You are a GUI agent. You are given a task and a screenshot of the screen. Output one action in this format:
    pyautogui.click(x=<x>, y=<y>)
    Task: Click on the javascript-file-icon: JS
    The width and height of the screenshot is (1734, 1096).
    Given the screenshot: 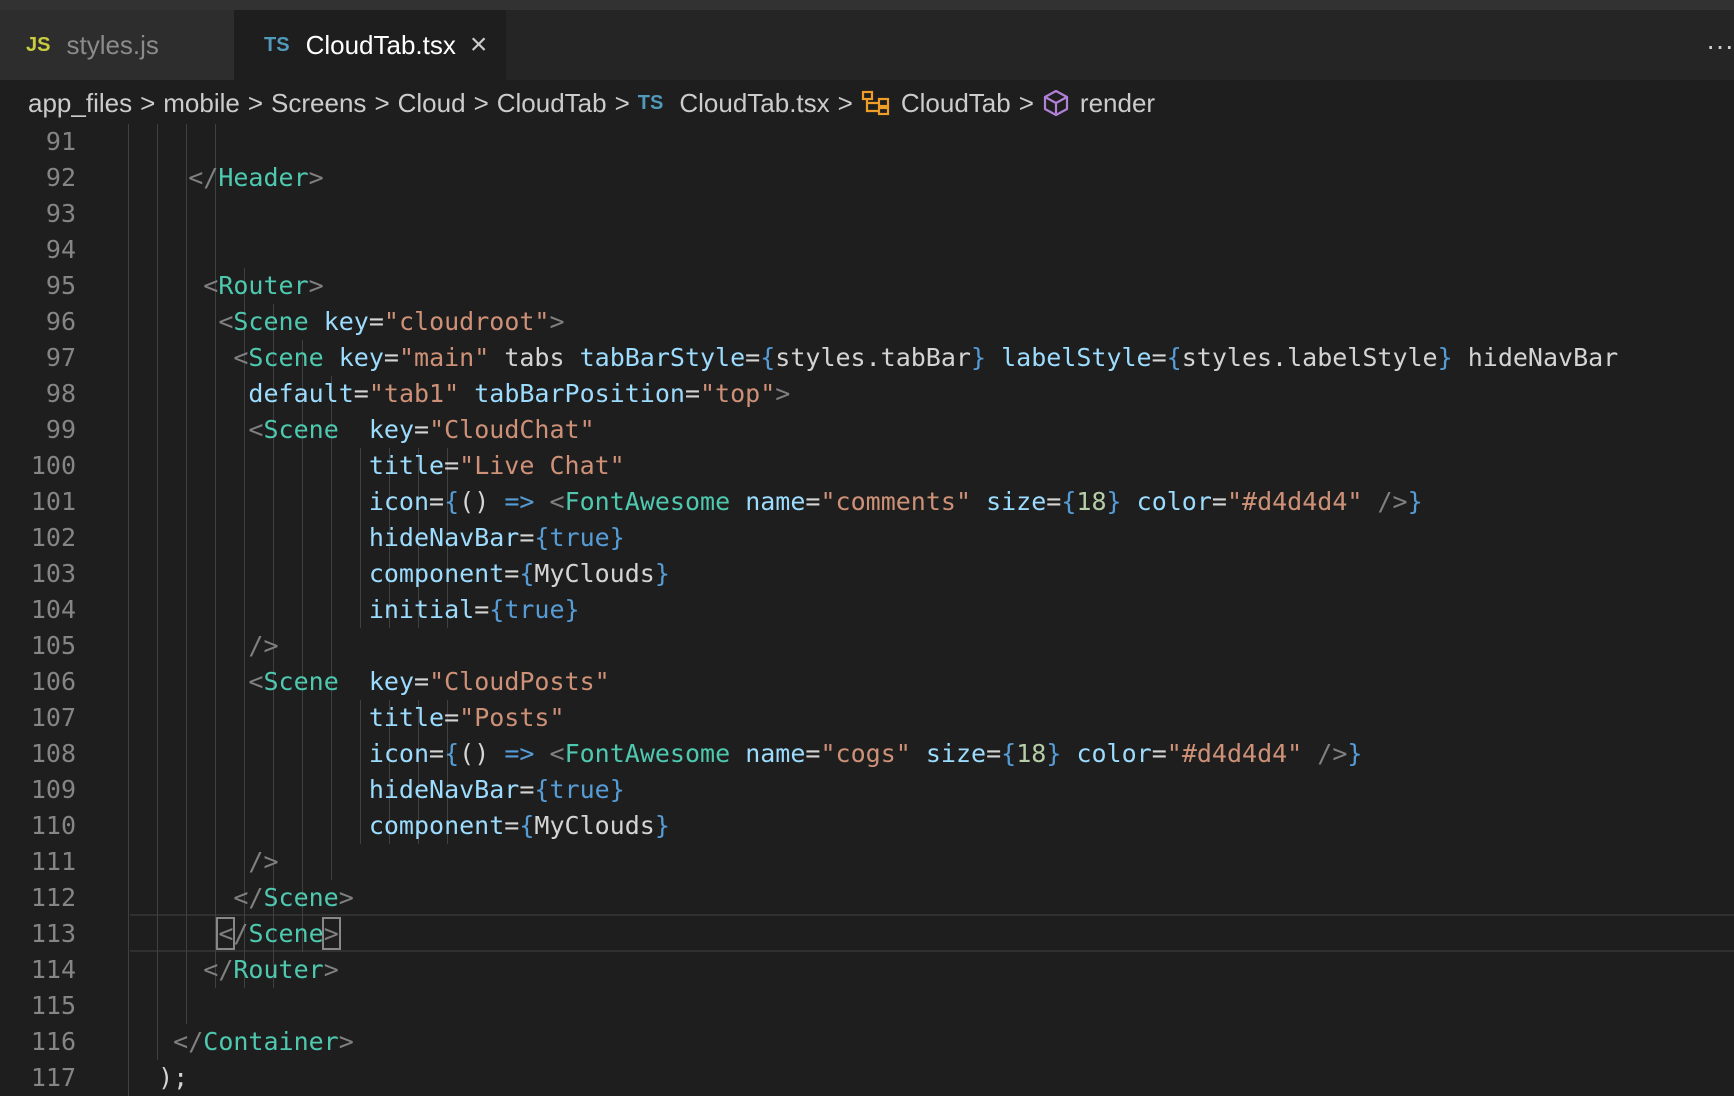 What is the action you would take?
    pyautogui.click(x=38, y=44)
    